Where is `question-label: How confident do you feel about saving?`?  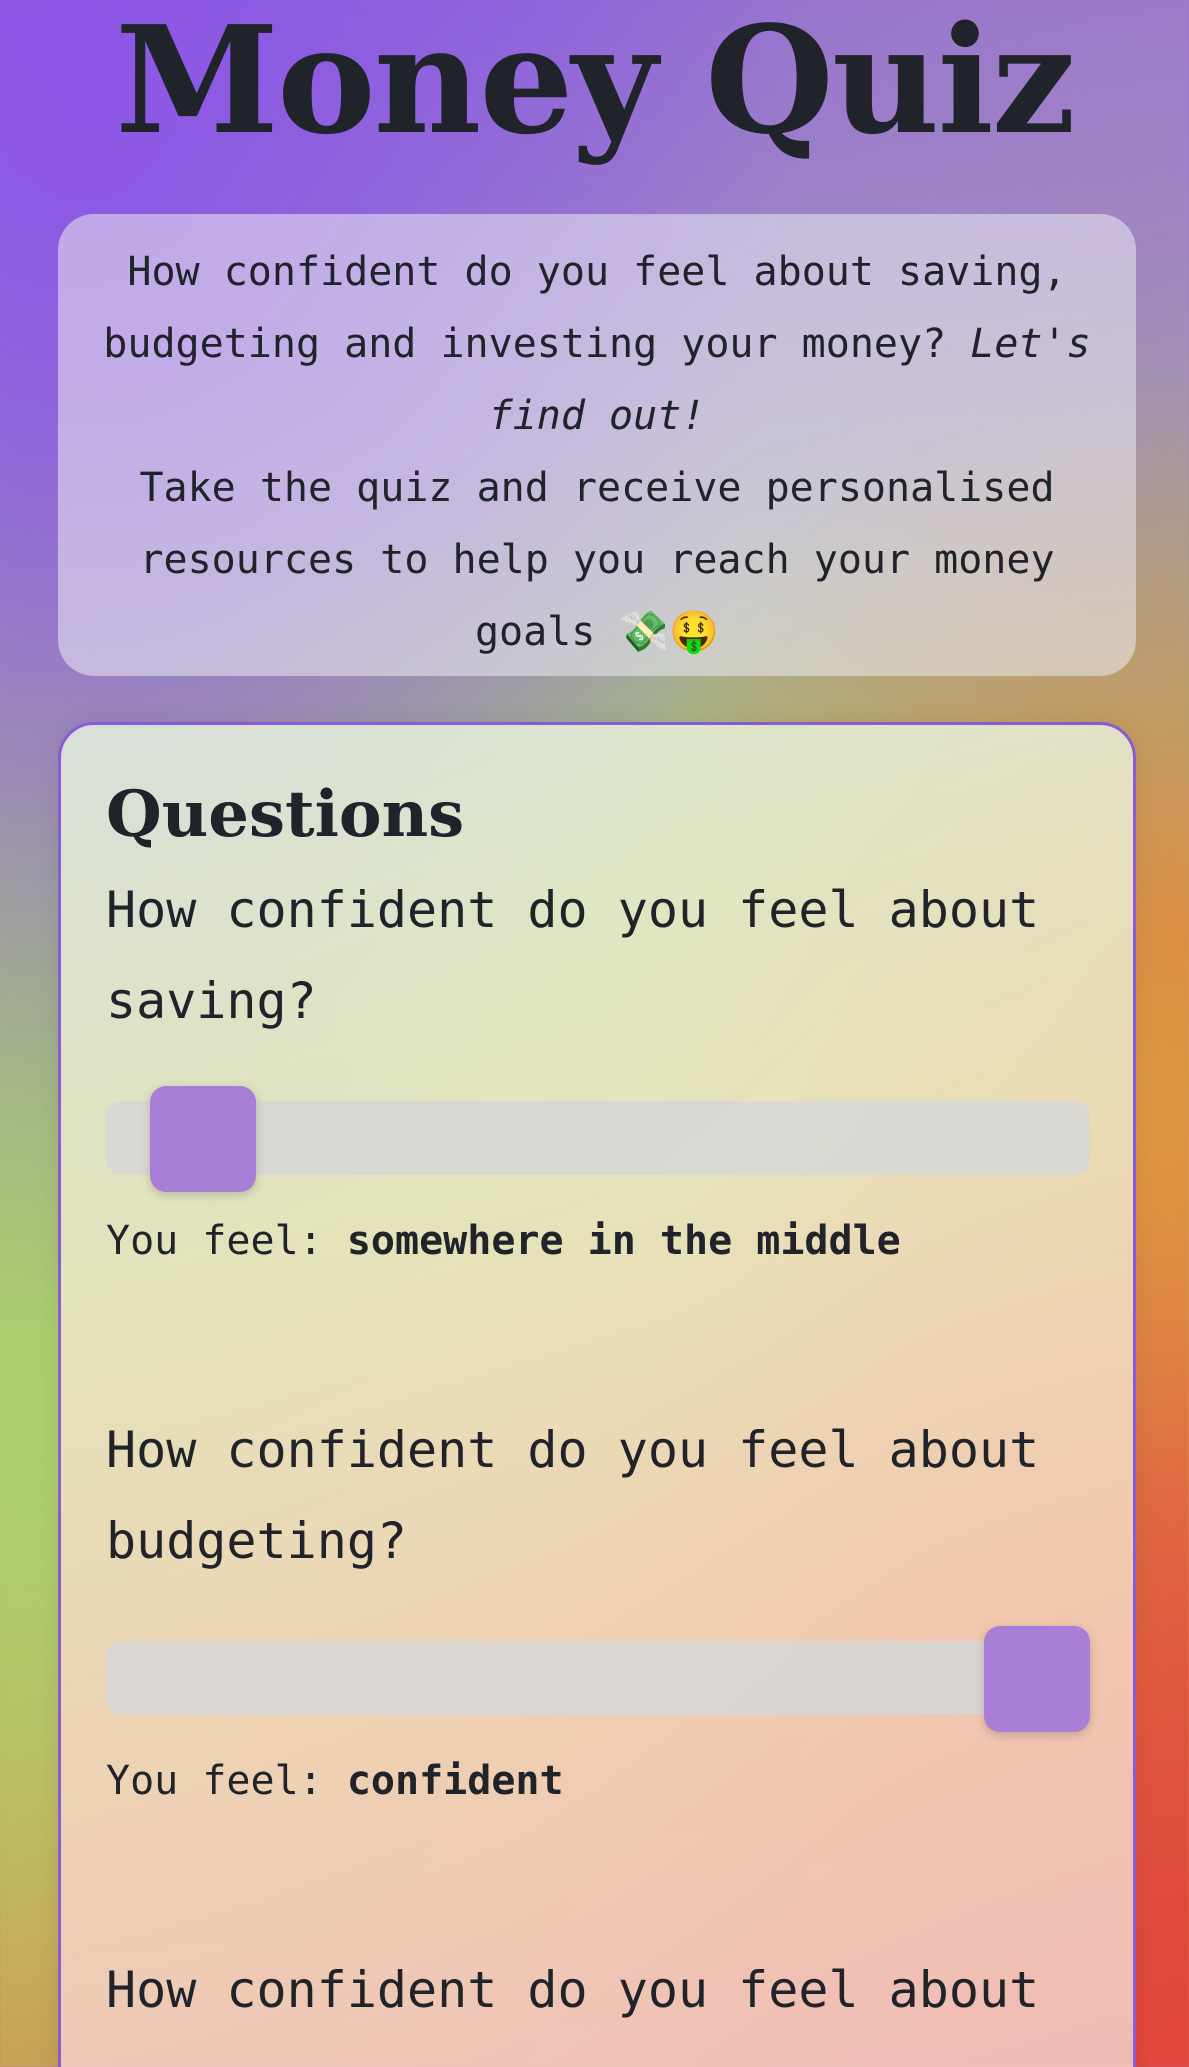 question-label: How confident do you feel about saving? is located at coordinates (596, 956).